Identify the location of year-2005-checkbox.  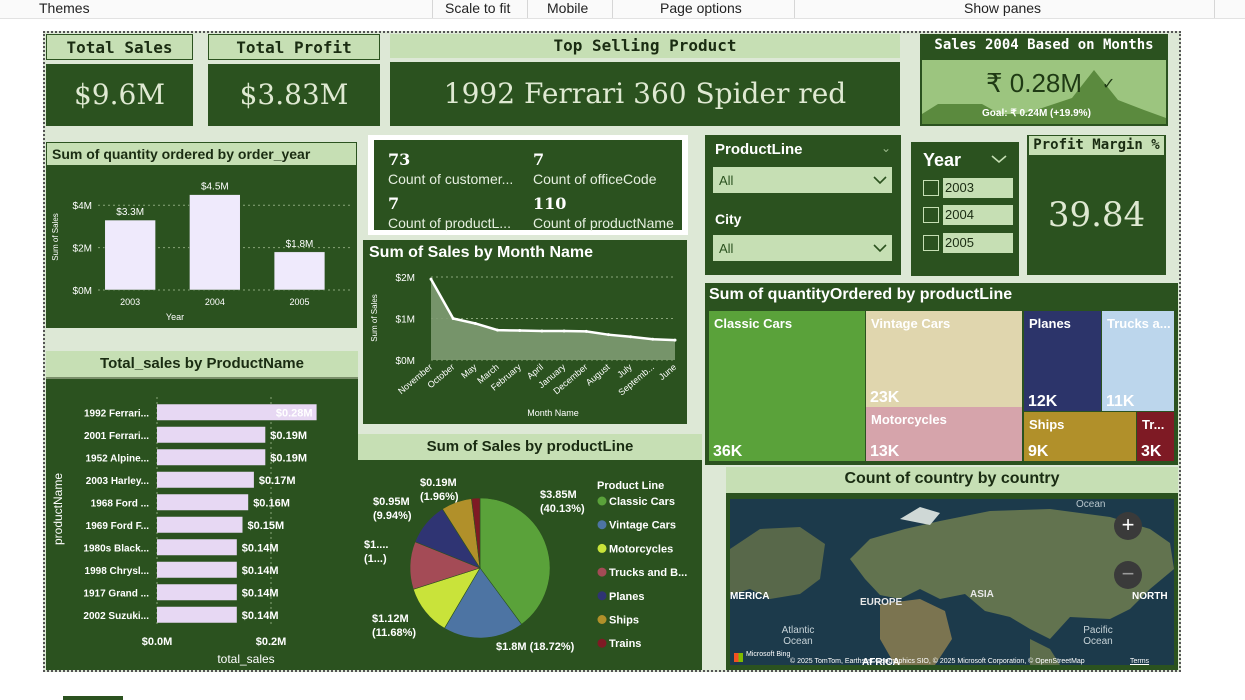
(931, 243).